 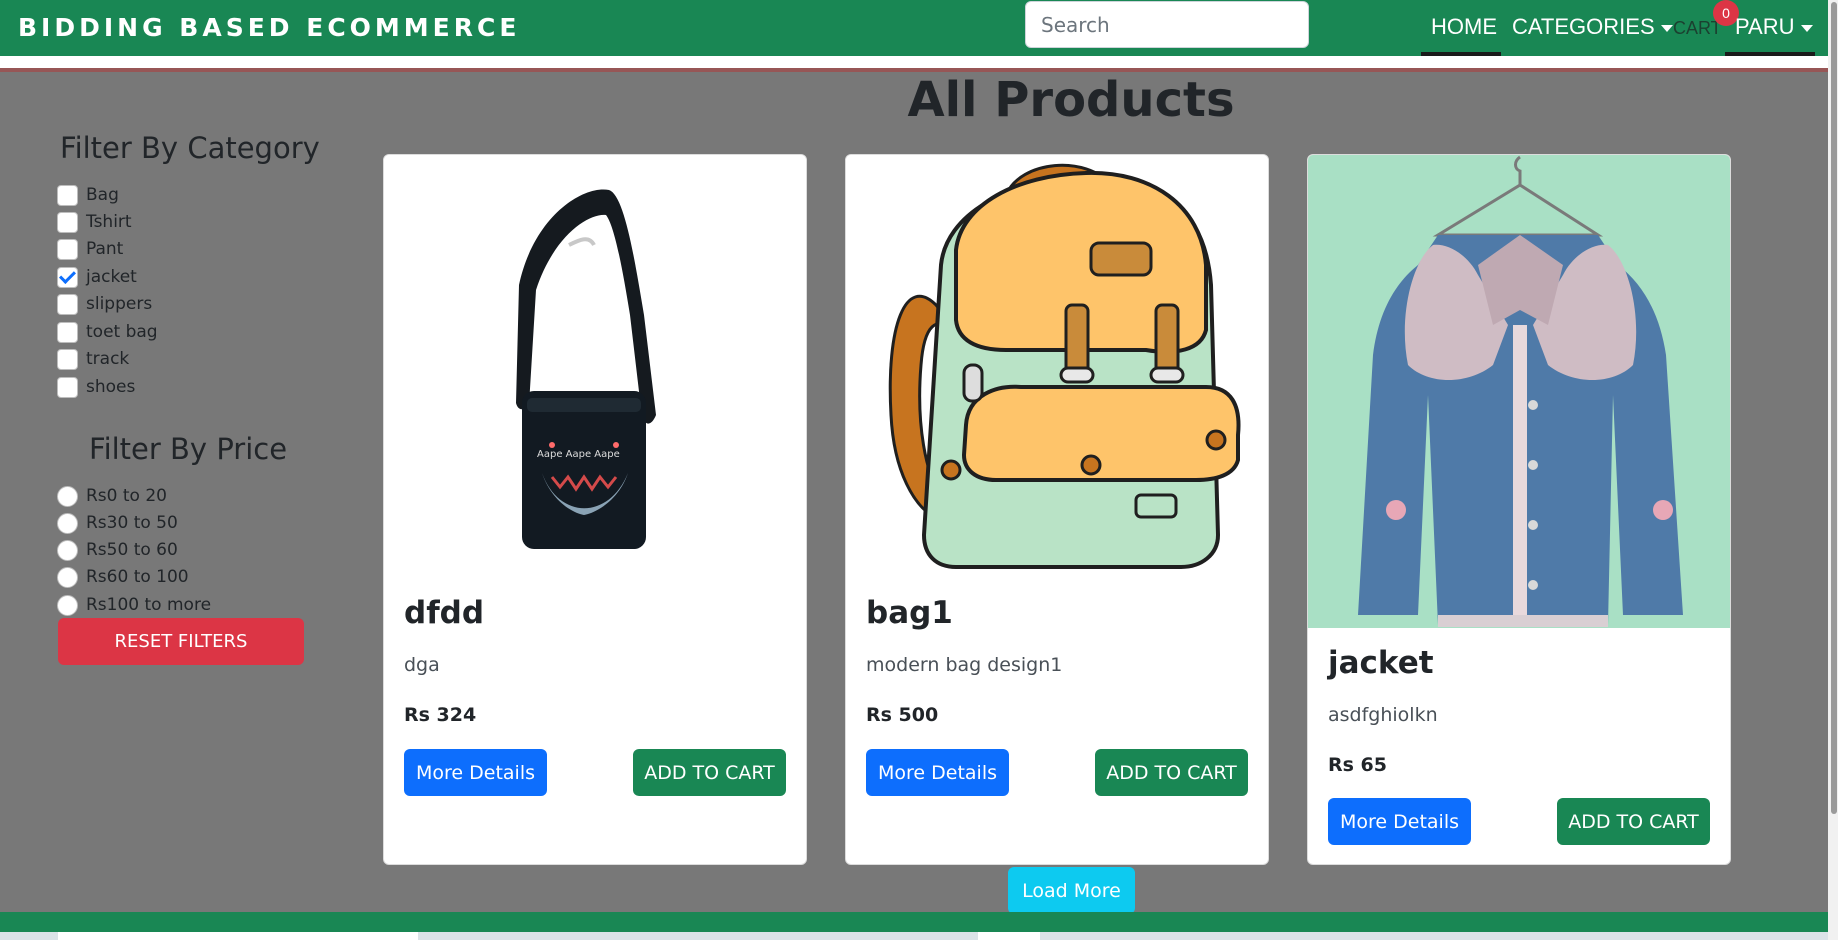 What do you see at coordinates (190, 148) in the screenshot?
I see `category-filter-heading: Filter By Category` at bounding box center [190, 148].